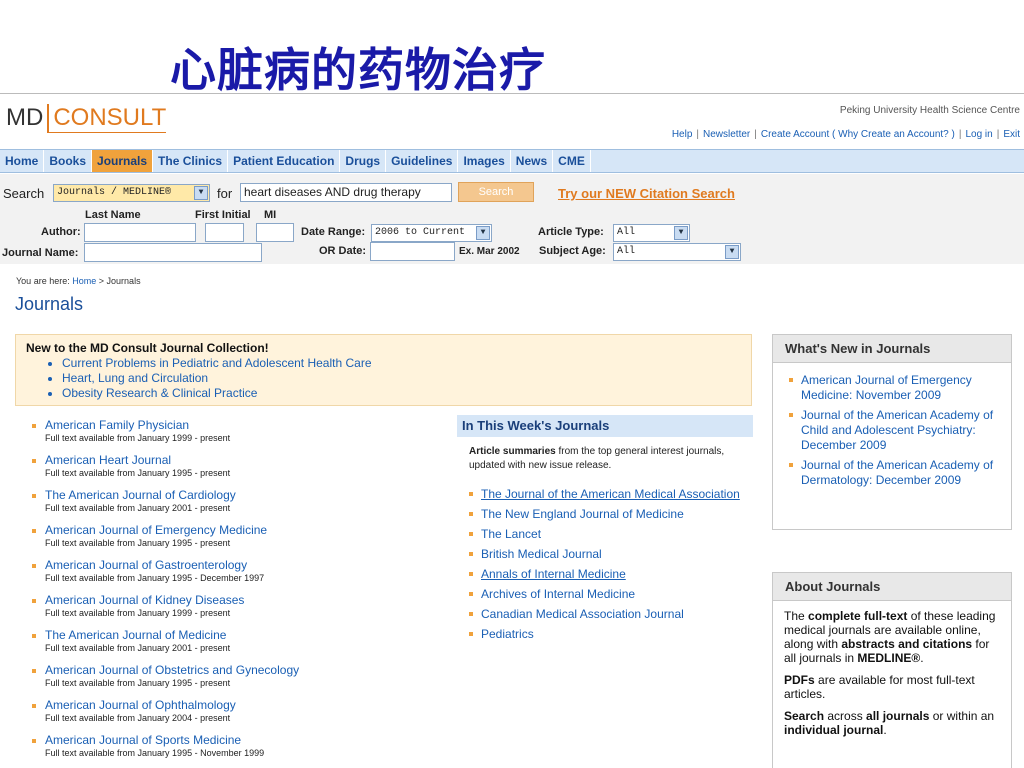  What do you see at coordinates (235, 425) in the screenshot?
I see `journal-link: American Family Physician` at bounding box center [235, 425].